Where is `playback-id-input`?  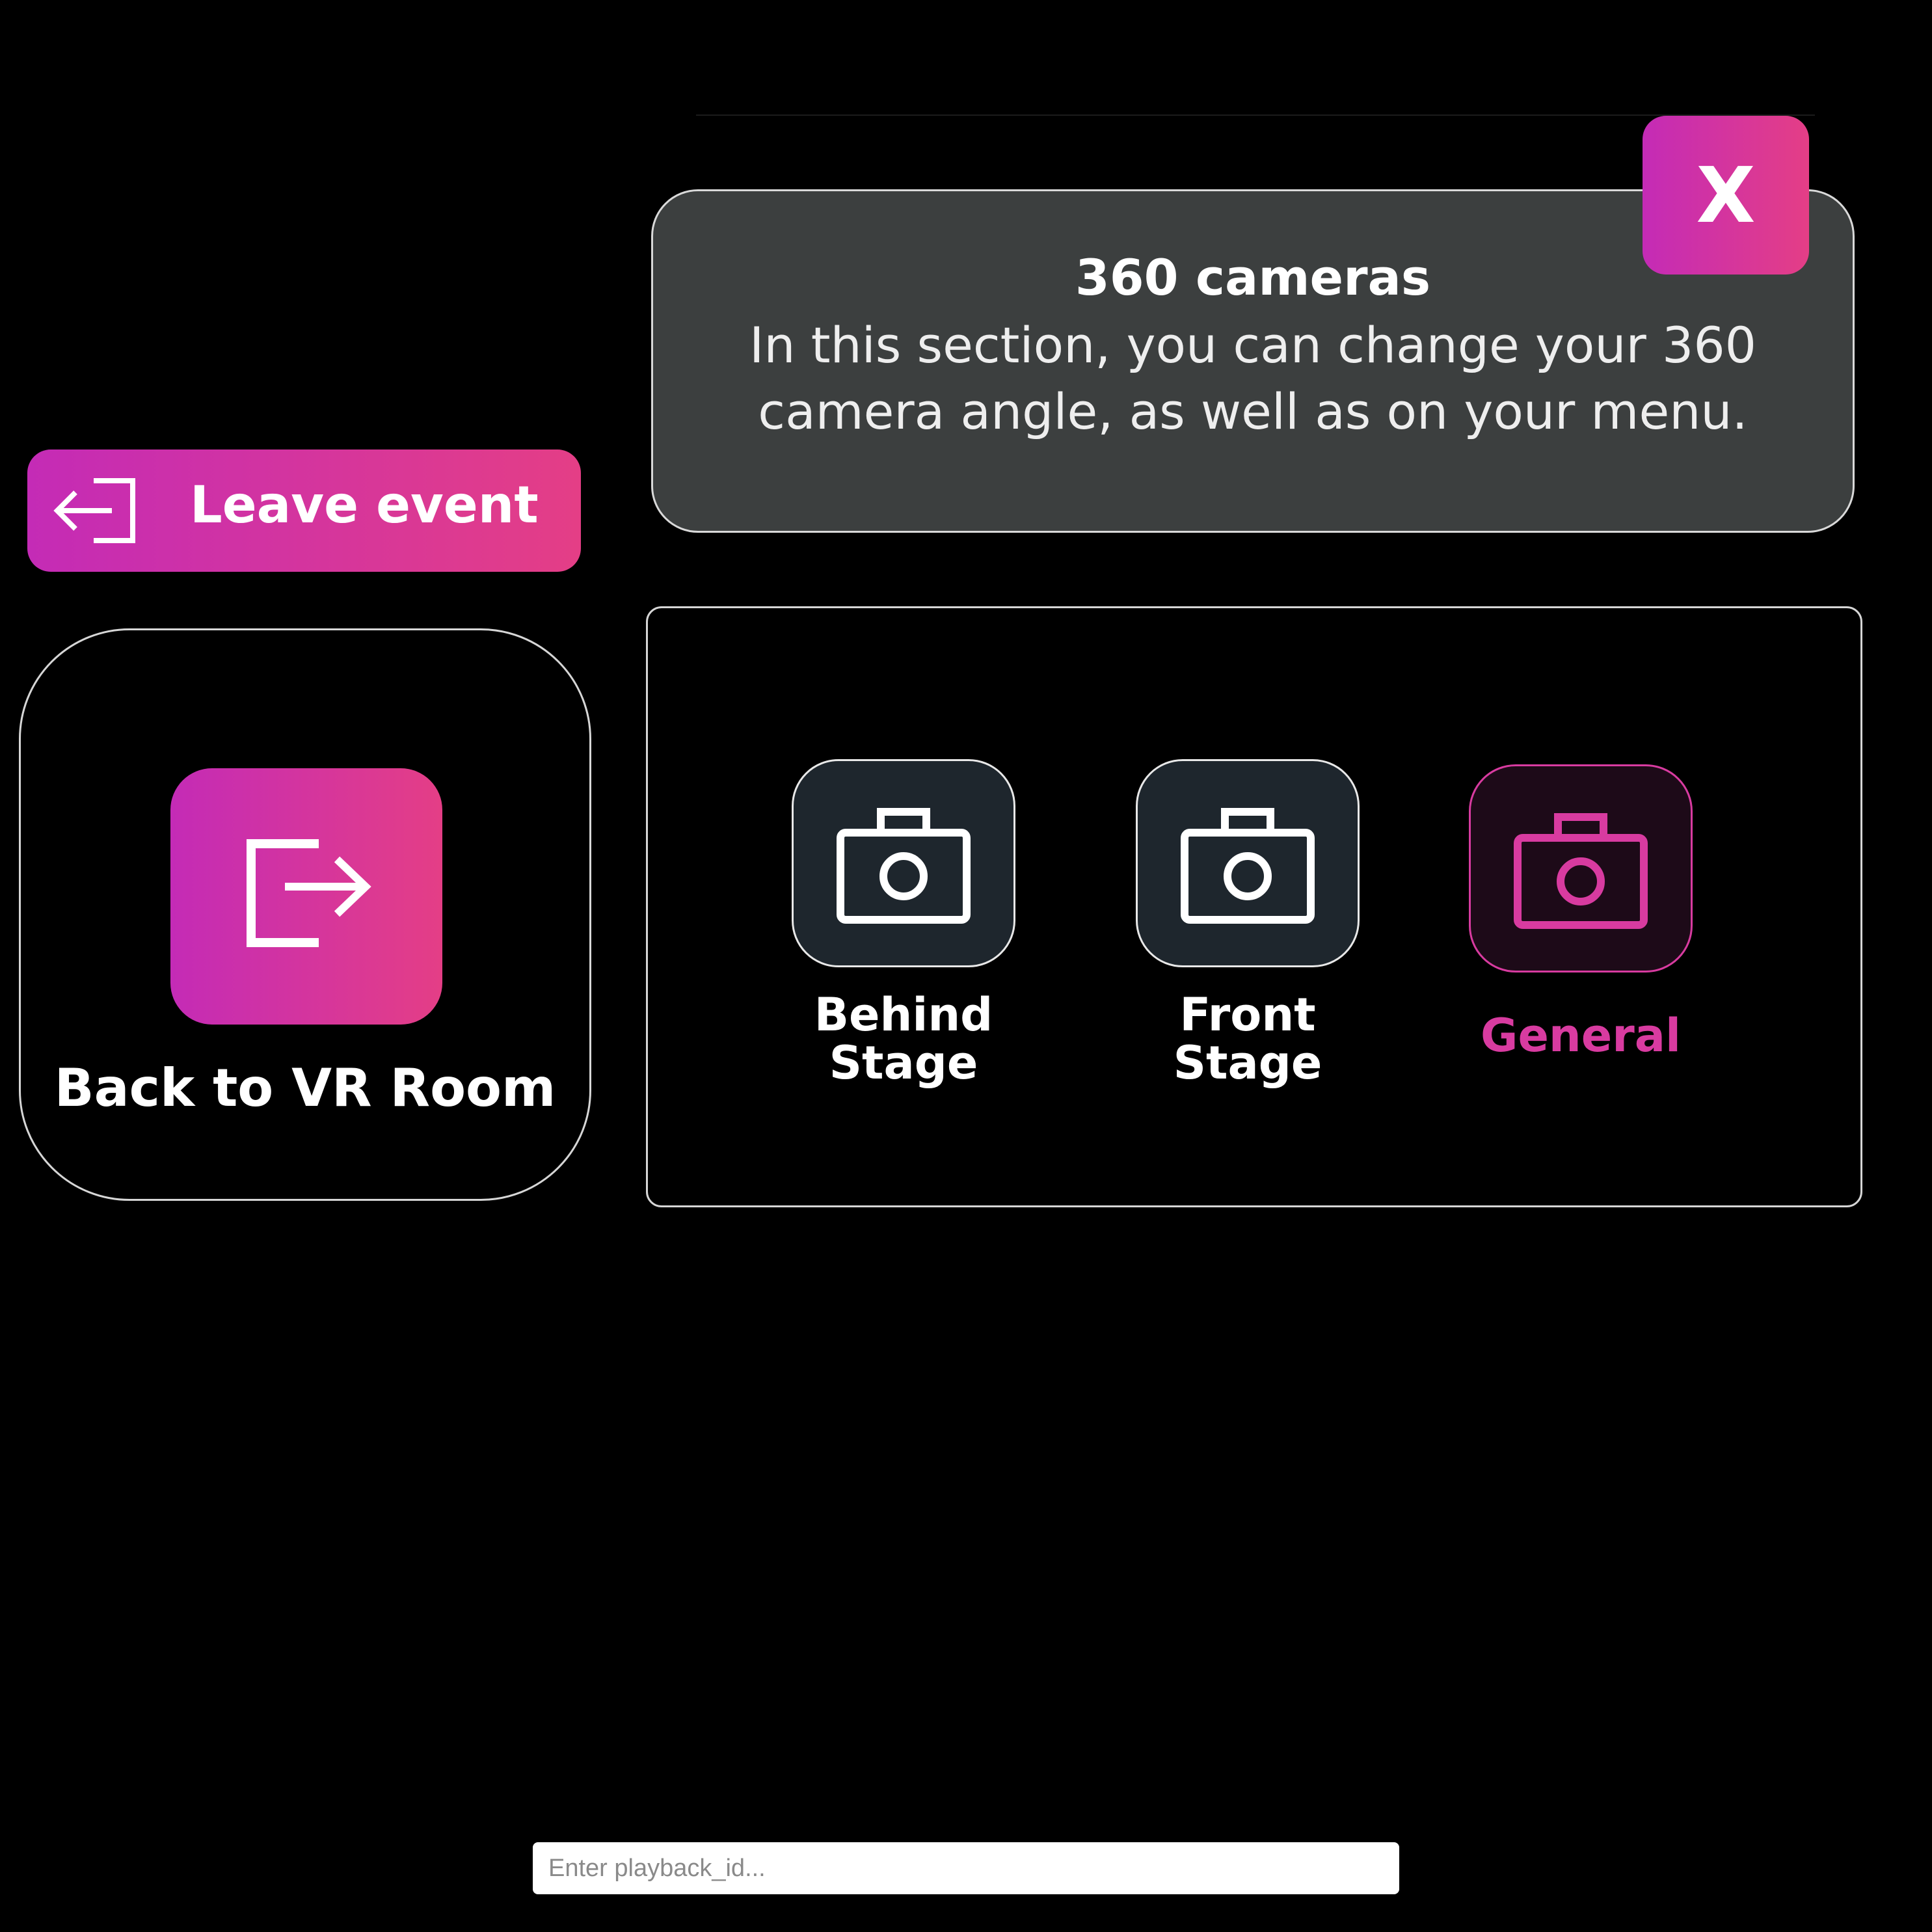 playback-id-input is located at coordinates (966, 1868).